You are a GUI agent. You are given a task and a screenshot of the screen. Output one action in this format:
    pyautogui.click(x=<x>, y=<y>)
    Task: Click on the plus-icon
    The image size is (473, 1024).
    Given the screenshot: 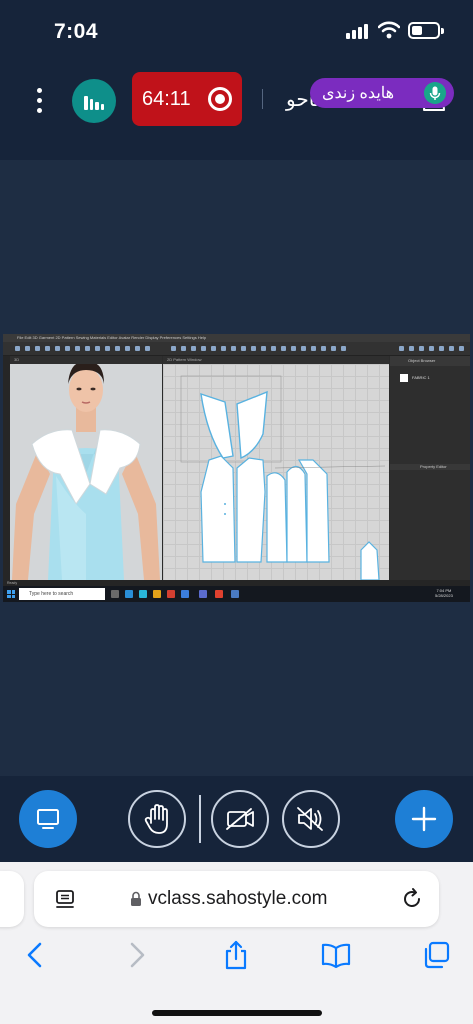 What is the action you would take?
    pyautogui.click(x=424, y=819)
    